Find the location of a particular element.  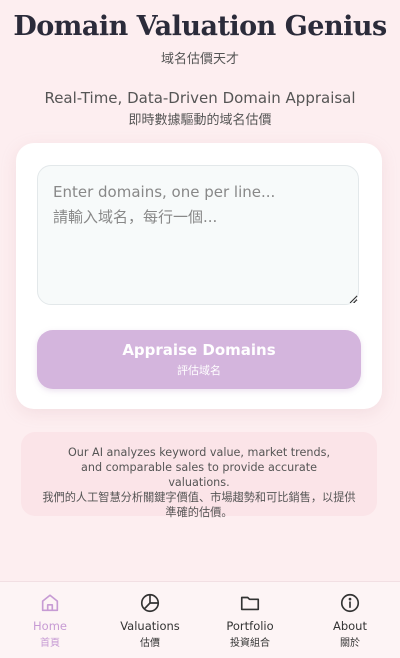

nav-label-zh: 估價 is located at coordinates (150, 643).